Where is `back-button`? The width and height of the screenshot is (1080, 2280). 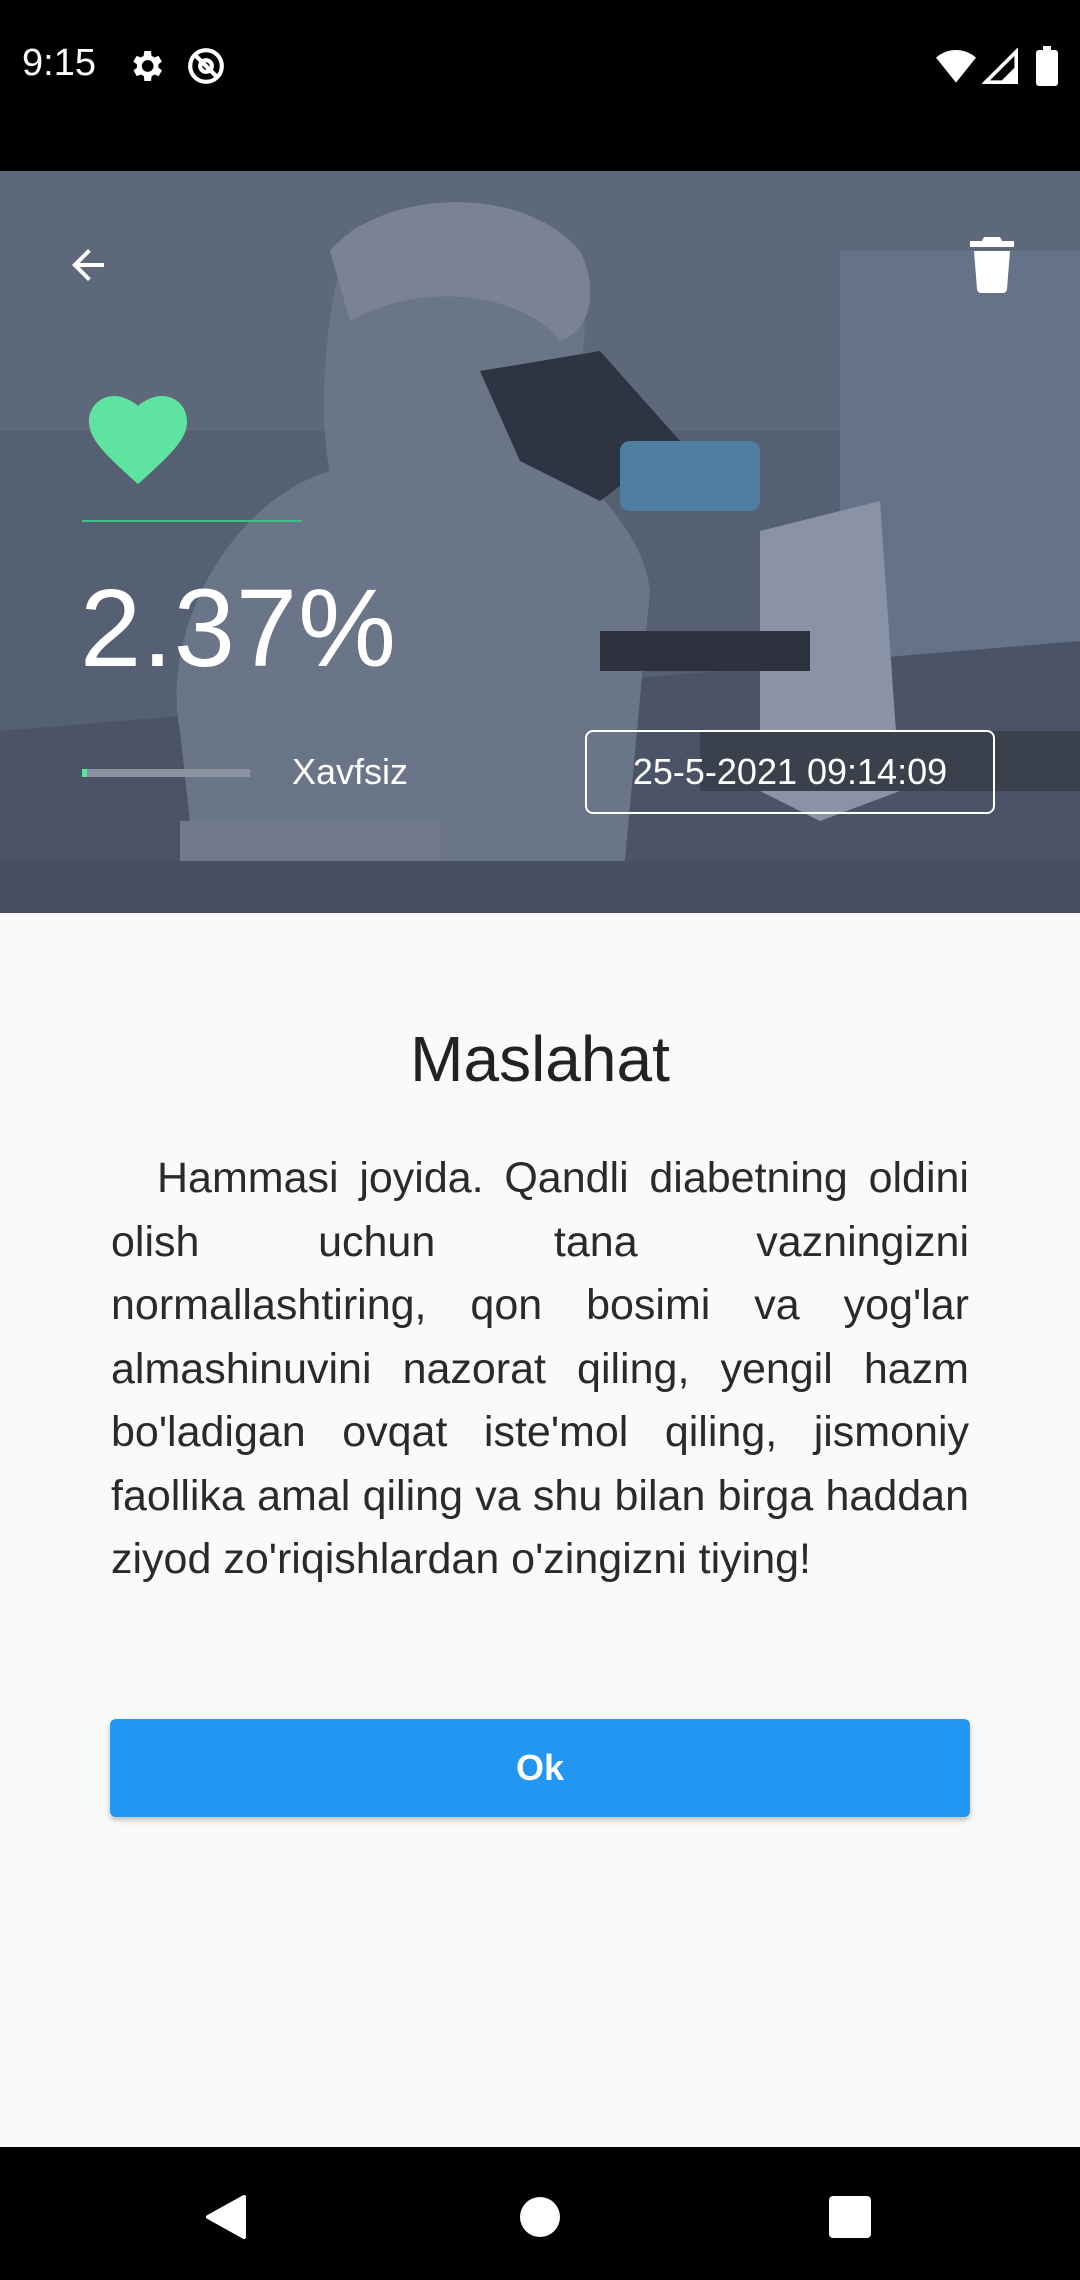
back-button is located at coordinates (88, 265).